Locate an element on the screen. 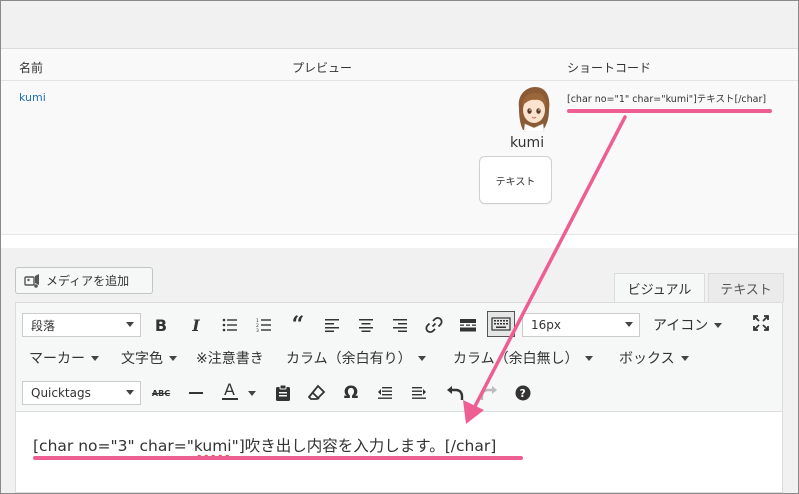  horizontal-line-icon is located at coordinates (196, 393).